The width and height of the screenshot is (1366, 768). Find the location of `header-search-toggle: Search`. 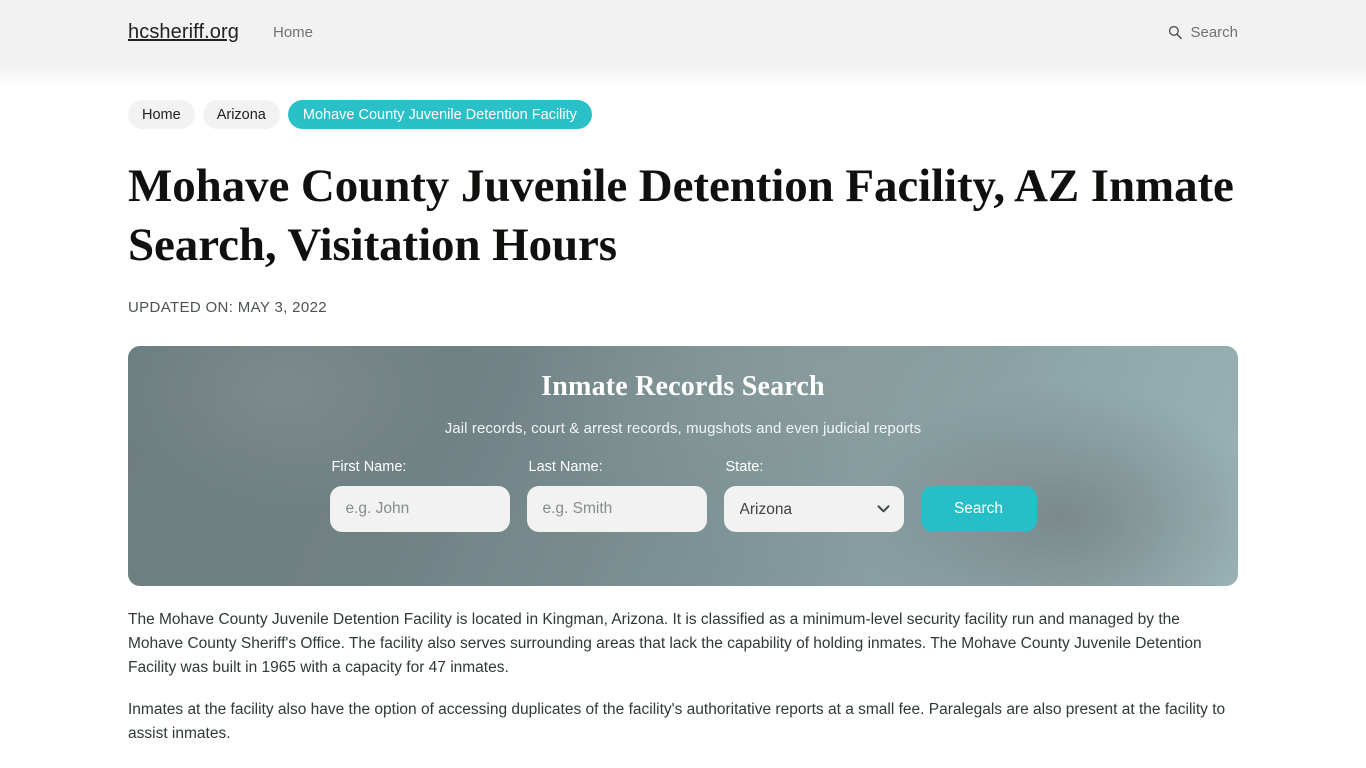

header-search-toggle: Search is located at coordinates (1203, 32).